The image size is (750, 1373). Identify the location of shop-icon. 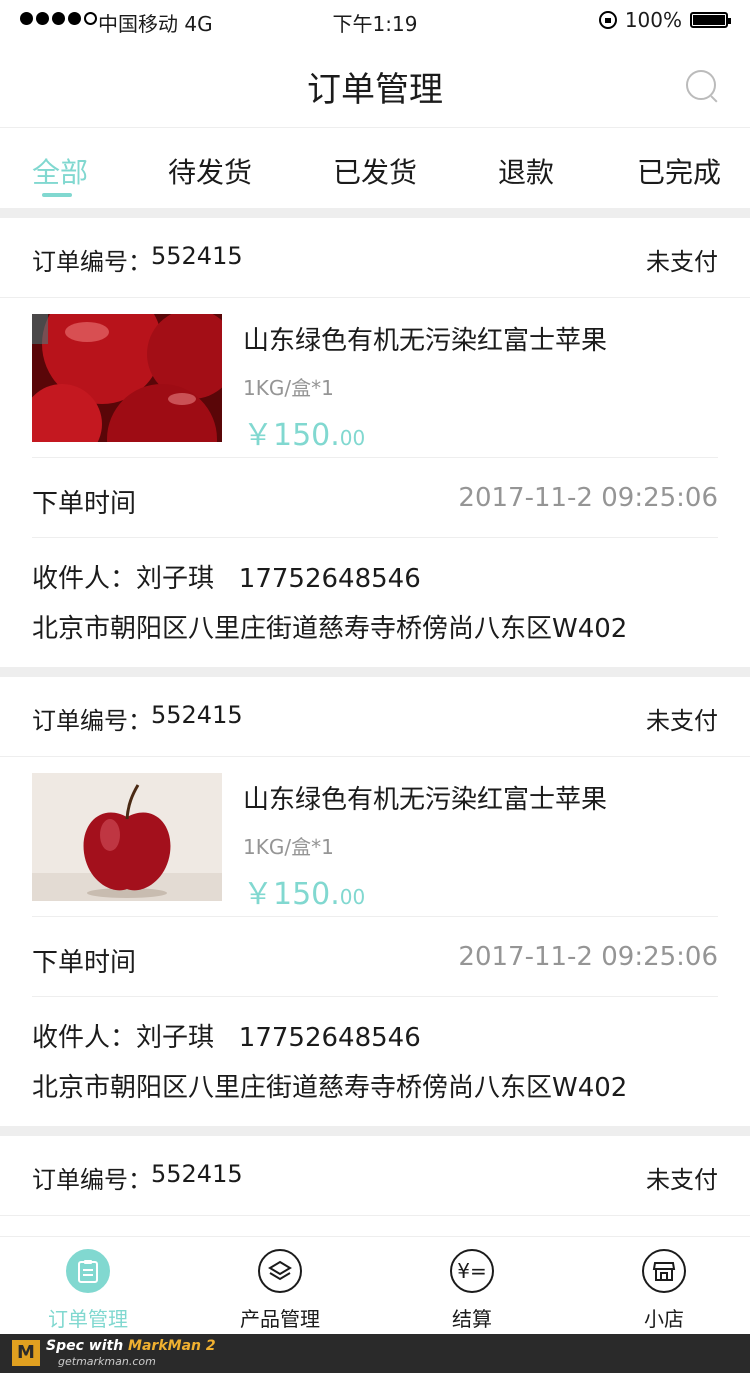
(664, 1271).